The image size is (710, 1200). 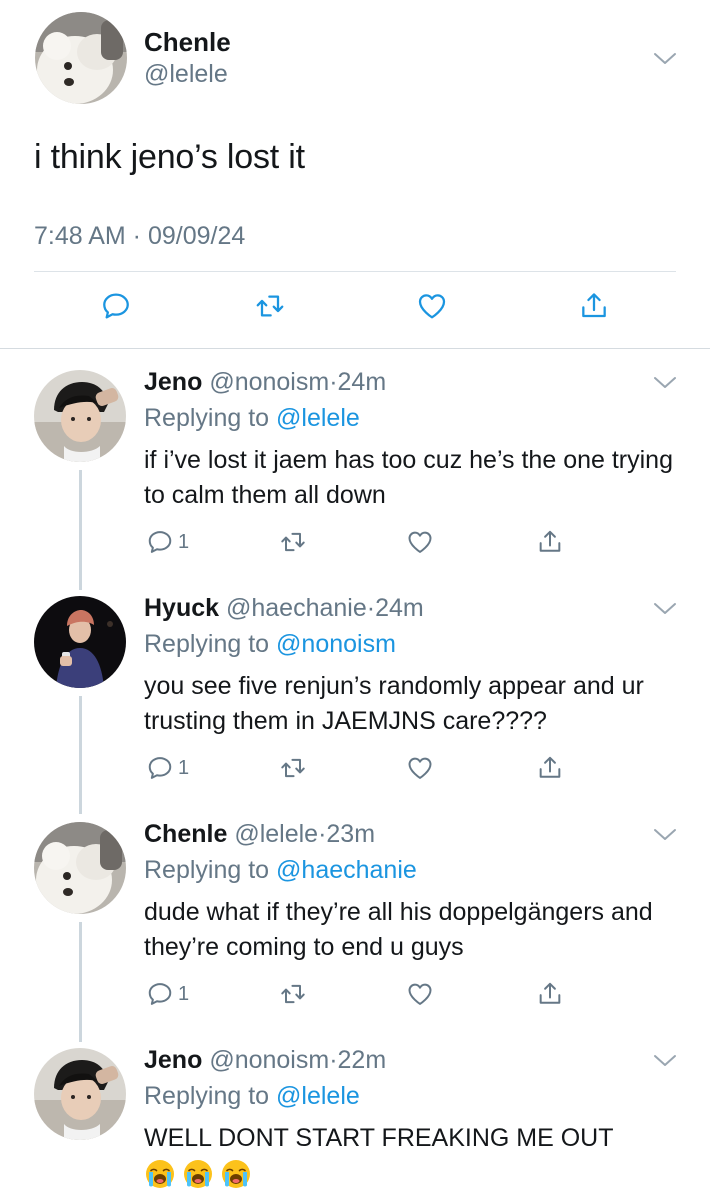 I want to click on reply-time: 23m, so click(x=351, y=834).